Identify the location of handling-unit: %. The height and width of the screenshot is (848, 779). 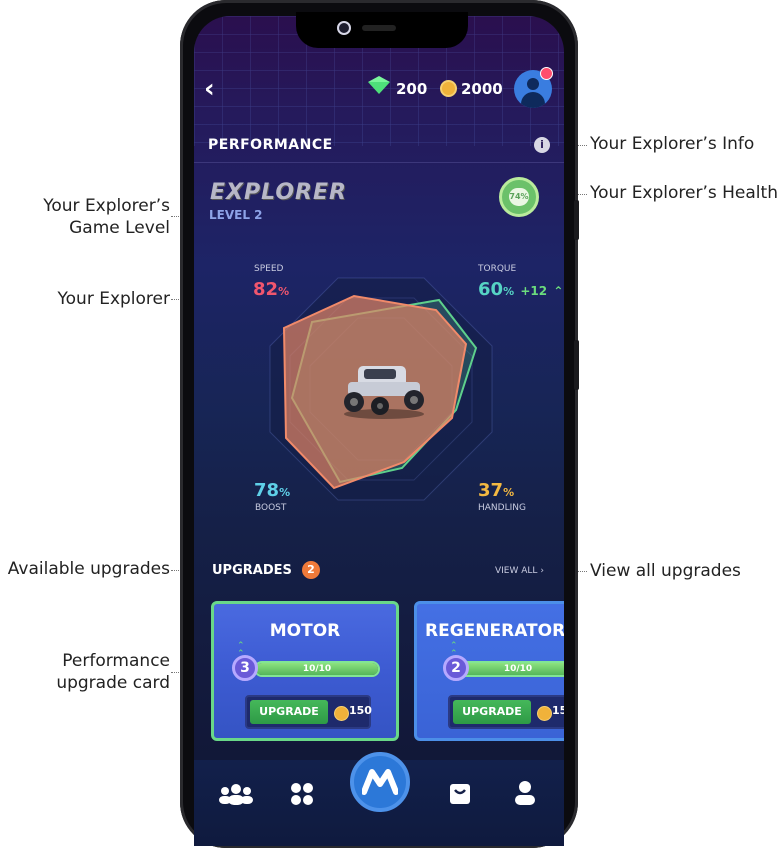
(509, 492).